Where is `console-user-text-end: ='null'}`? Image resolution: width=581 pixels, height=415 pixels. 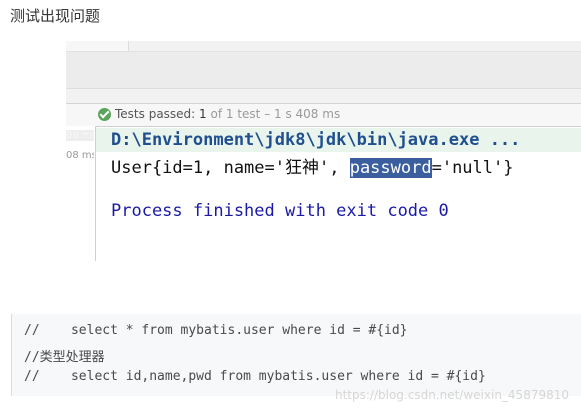 console-user-text-end: ='null'} is located at coordinates (472, 168).